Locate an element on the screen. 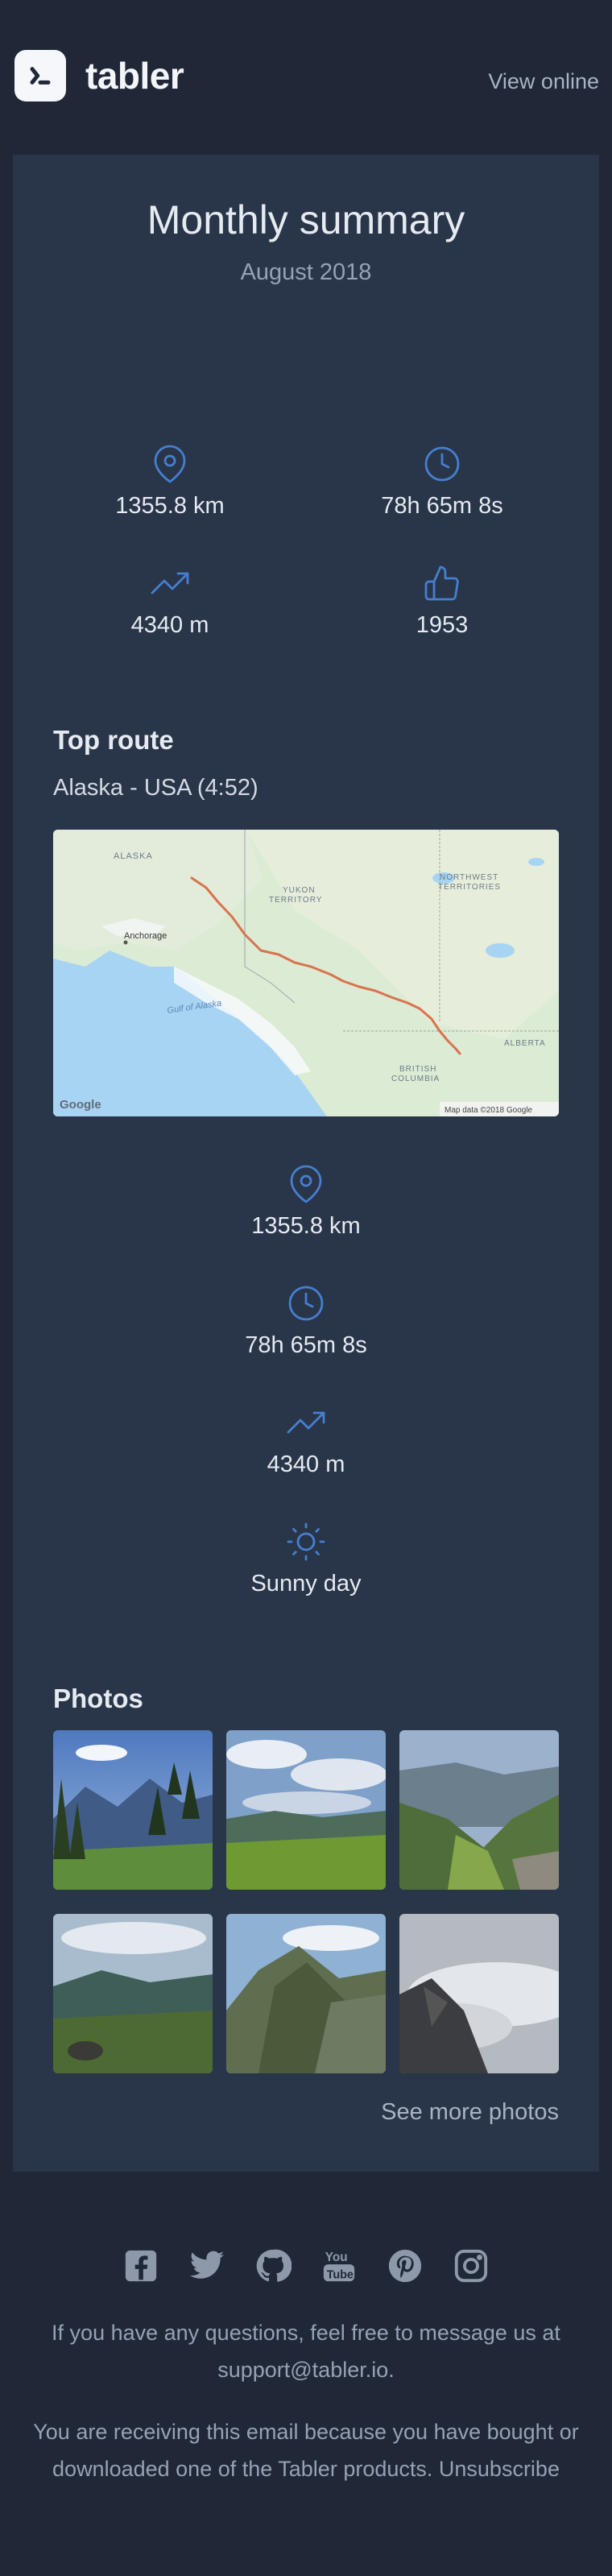 The width and height of the screenshot is (612, 2576). google-logo: Google is located at coordinates (80, 1105).